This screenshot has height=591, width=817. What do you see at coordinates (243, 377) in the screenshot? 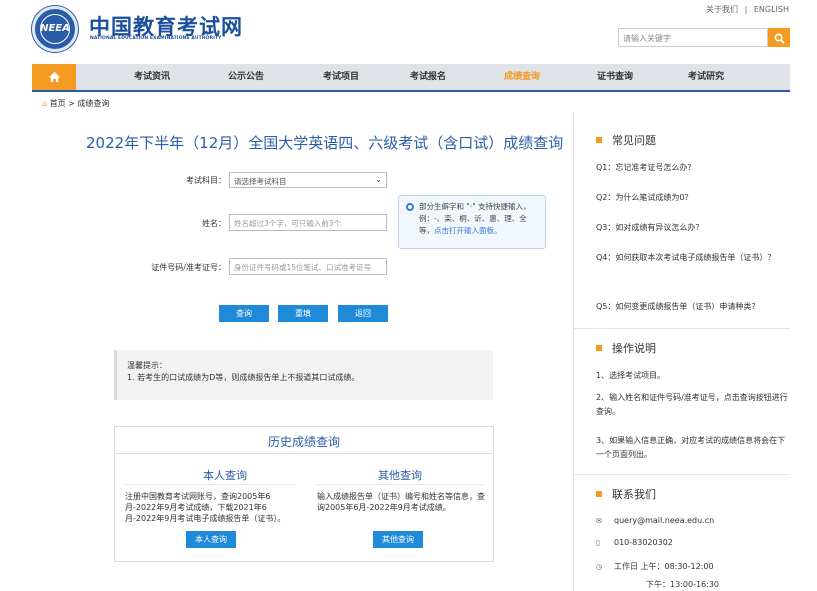
I see `notice-text: 1. 若考生的口试成绩为D等，则成绩报告单上不报道其口试成绩。` at bounding box center [243, 377].